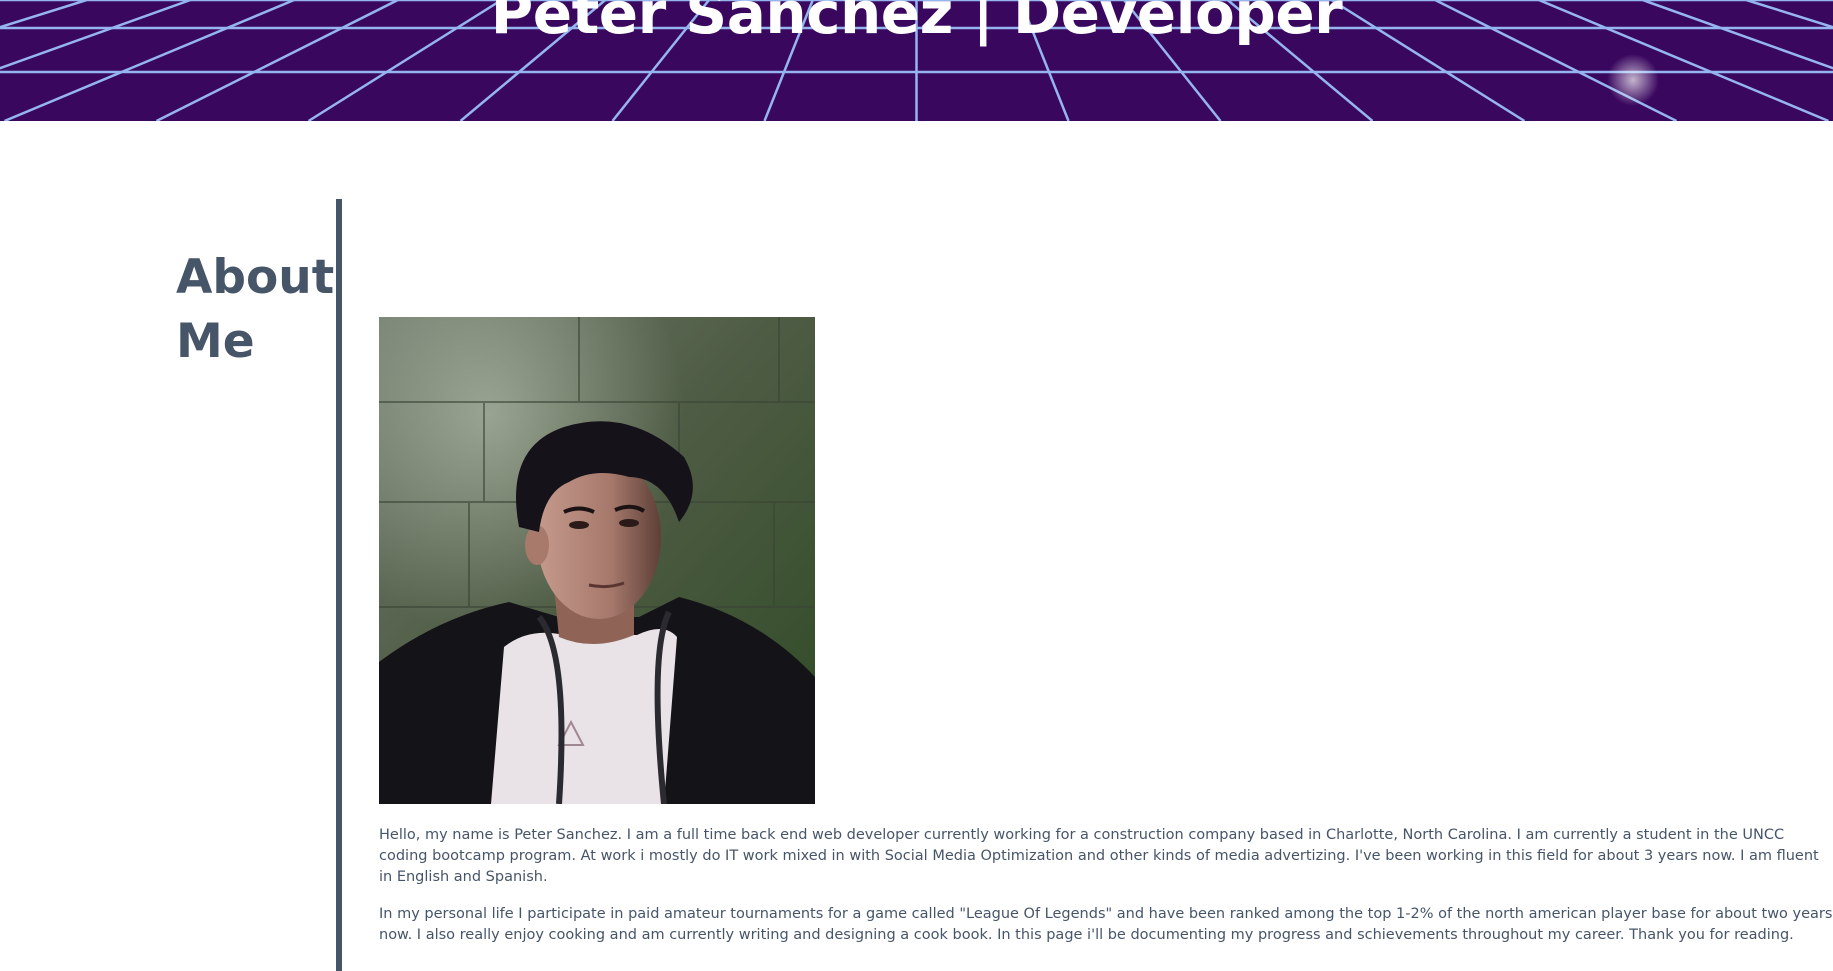 The image size is (1833, 971). I want to click on person-portrait-icon, so click(597, 560).